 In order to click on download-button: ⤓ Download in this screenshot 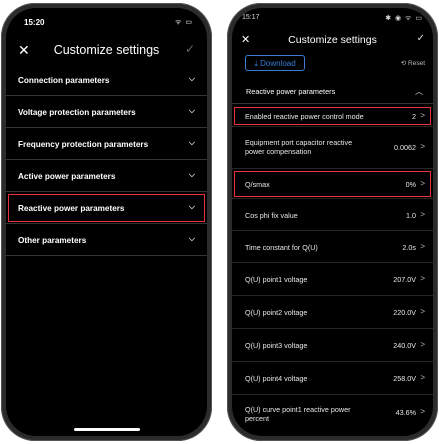, I will do `click(275, 63)`.